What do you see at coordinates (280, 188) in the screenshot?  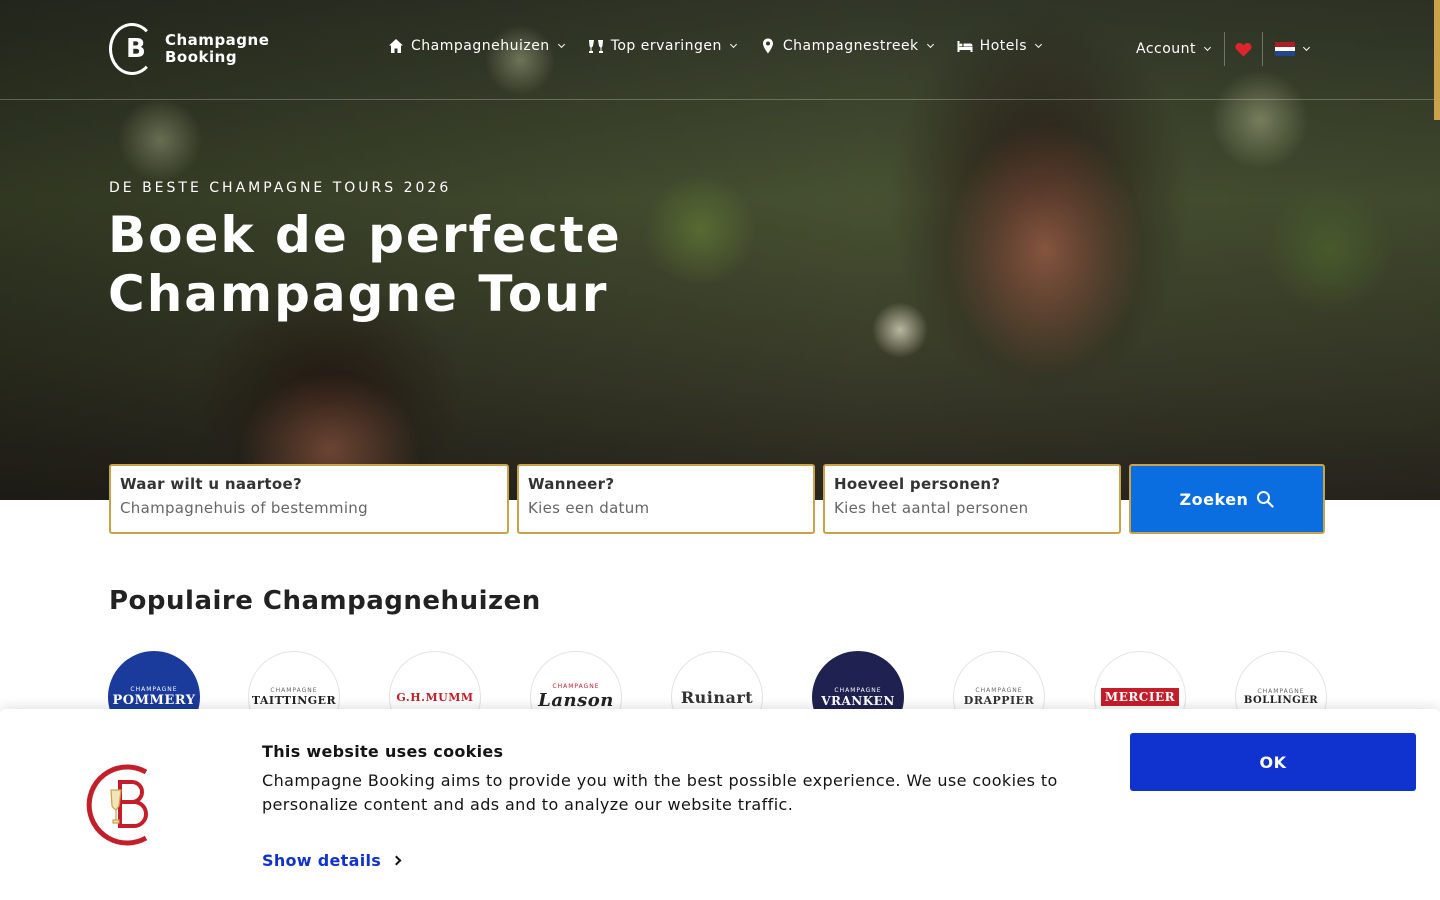 I see `hero-eyebrow: DE BESTE CHAMPAGNE TOURS 2026` at bounding box center [280, 188].